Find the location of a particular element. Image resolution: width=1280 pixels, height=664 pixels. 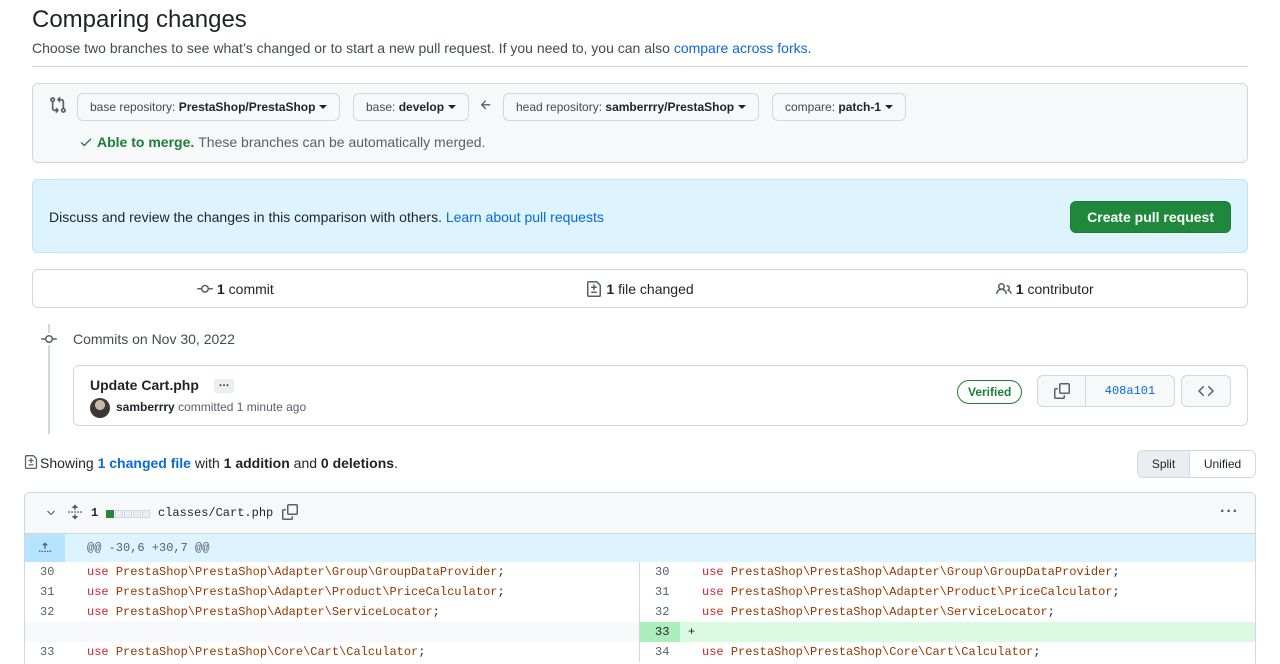

commits-tab: 1 commit is located at coordinates (235, 288).